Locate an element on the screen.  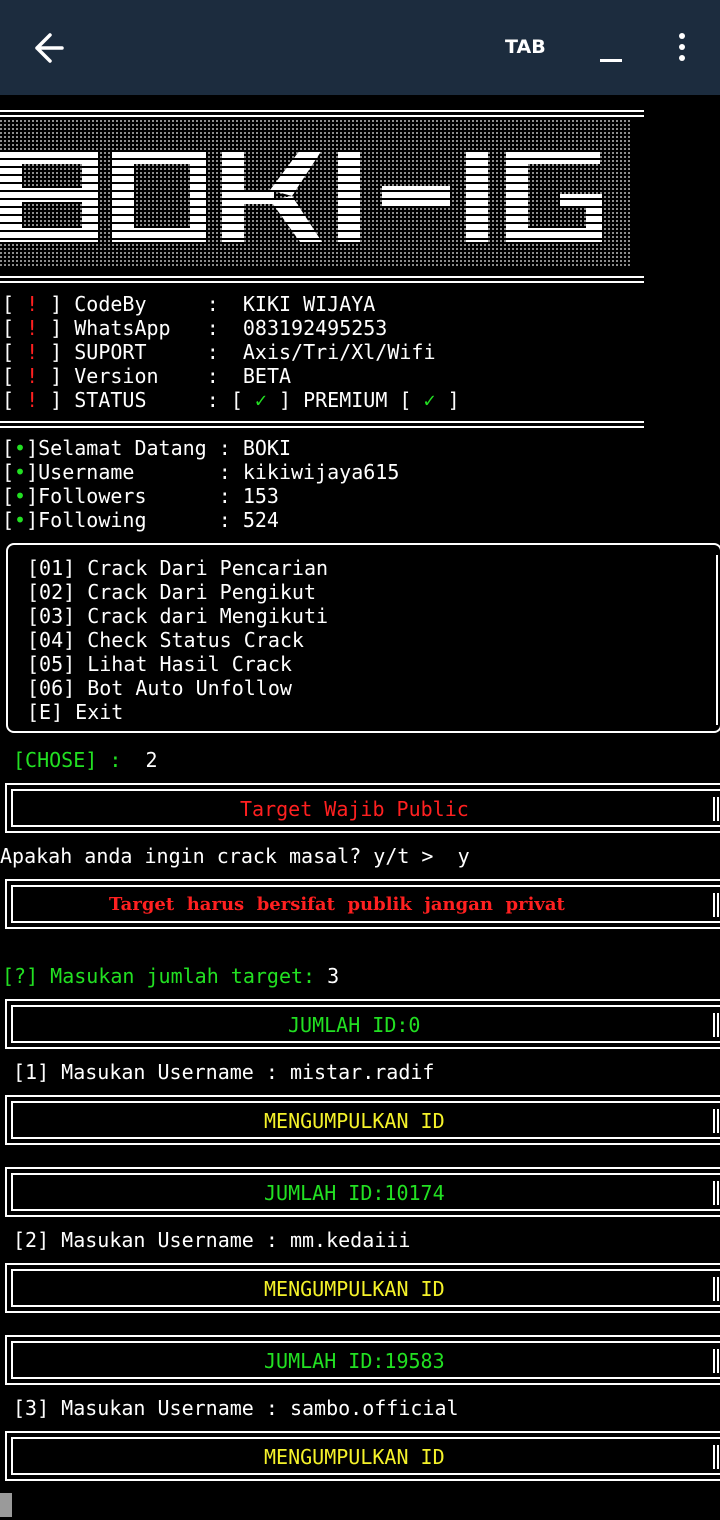
jumlah-target-prompt: [?] Masukan jumlah target: 3 is located at coordinates (171, 976).